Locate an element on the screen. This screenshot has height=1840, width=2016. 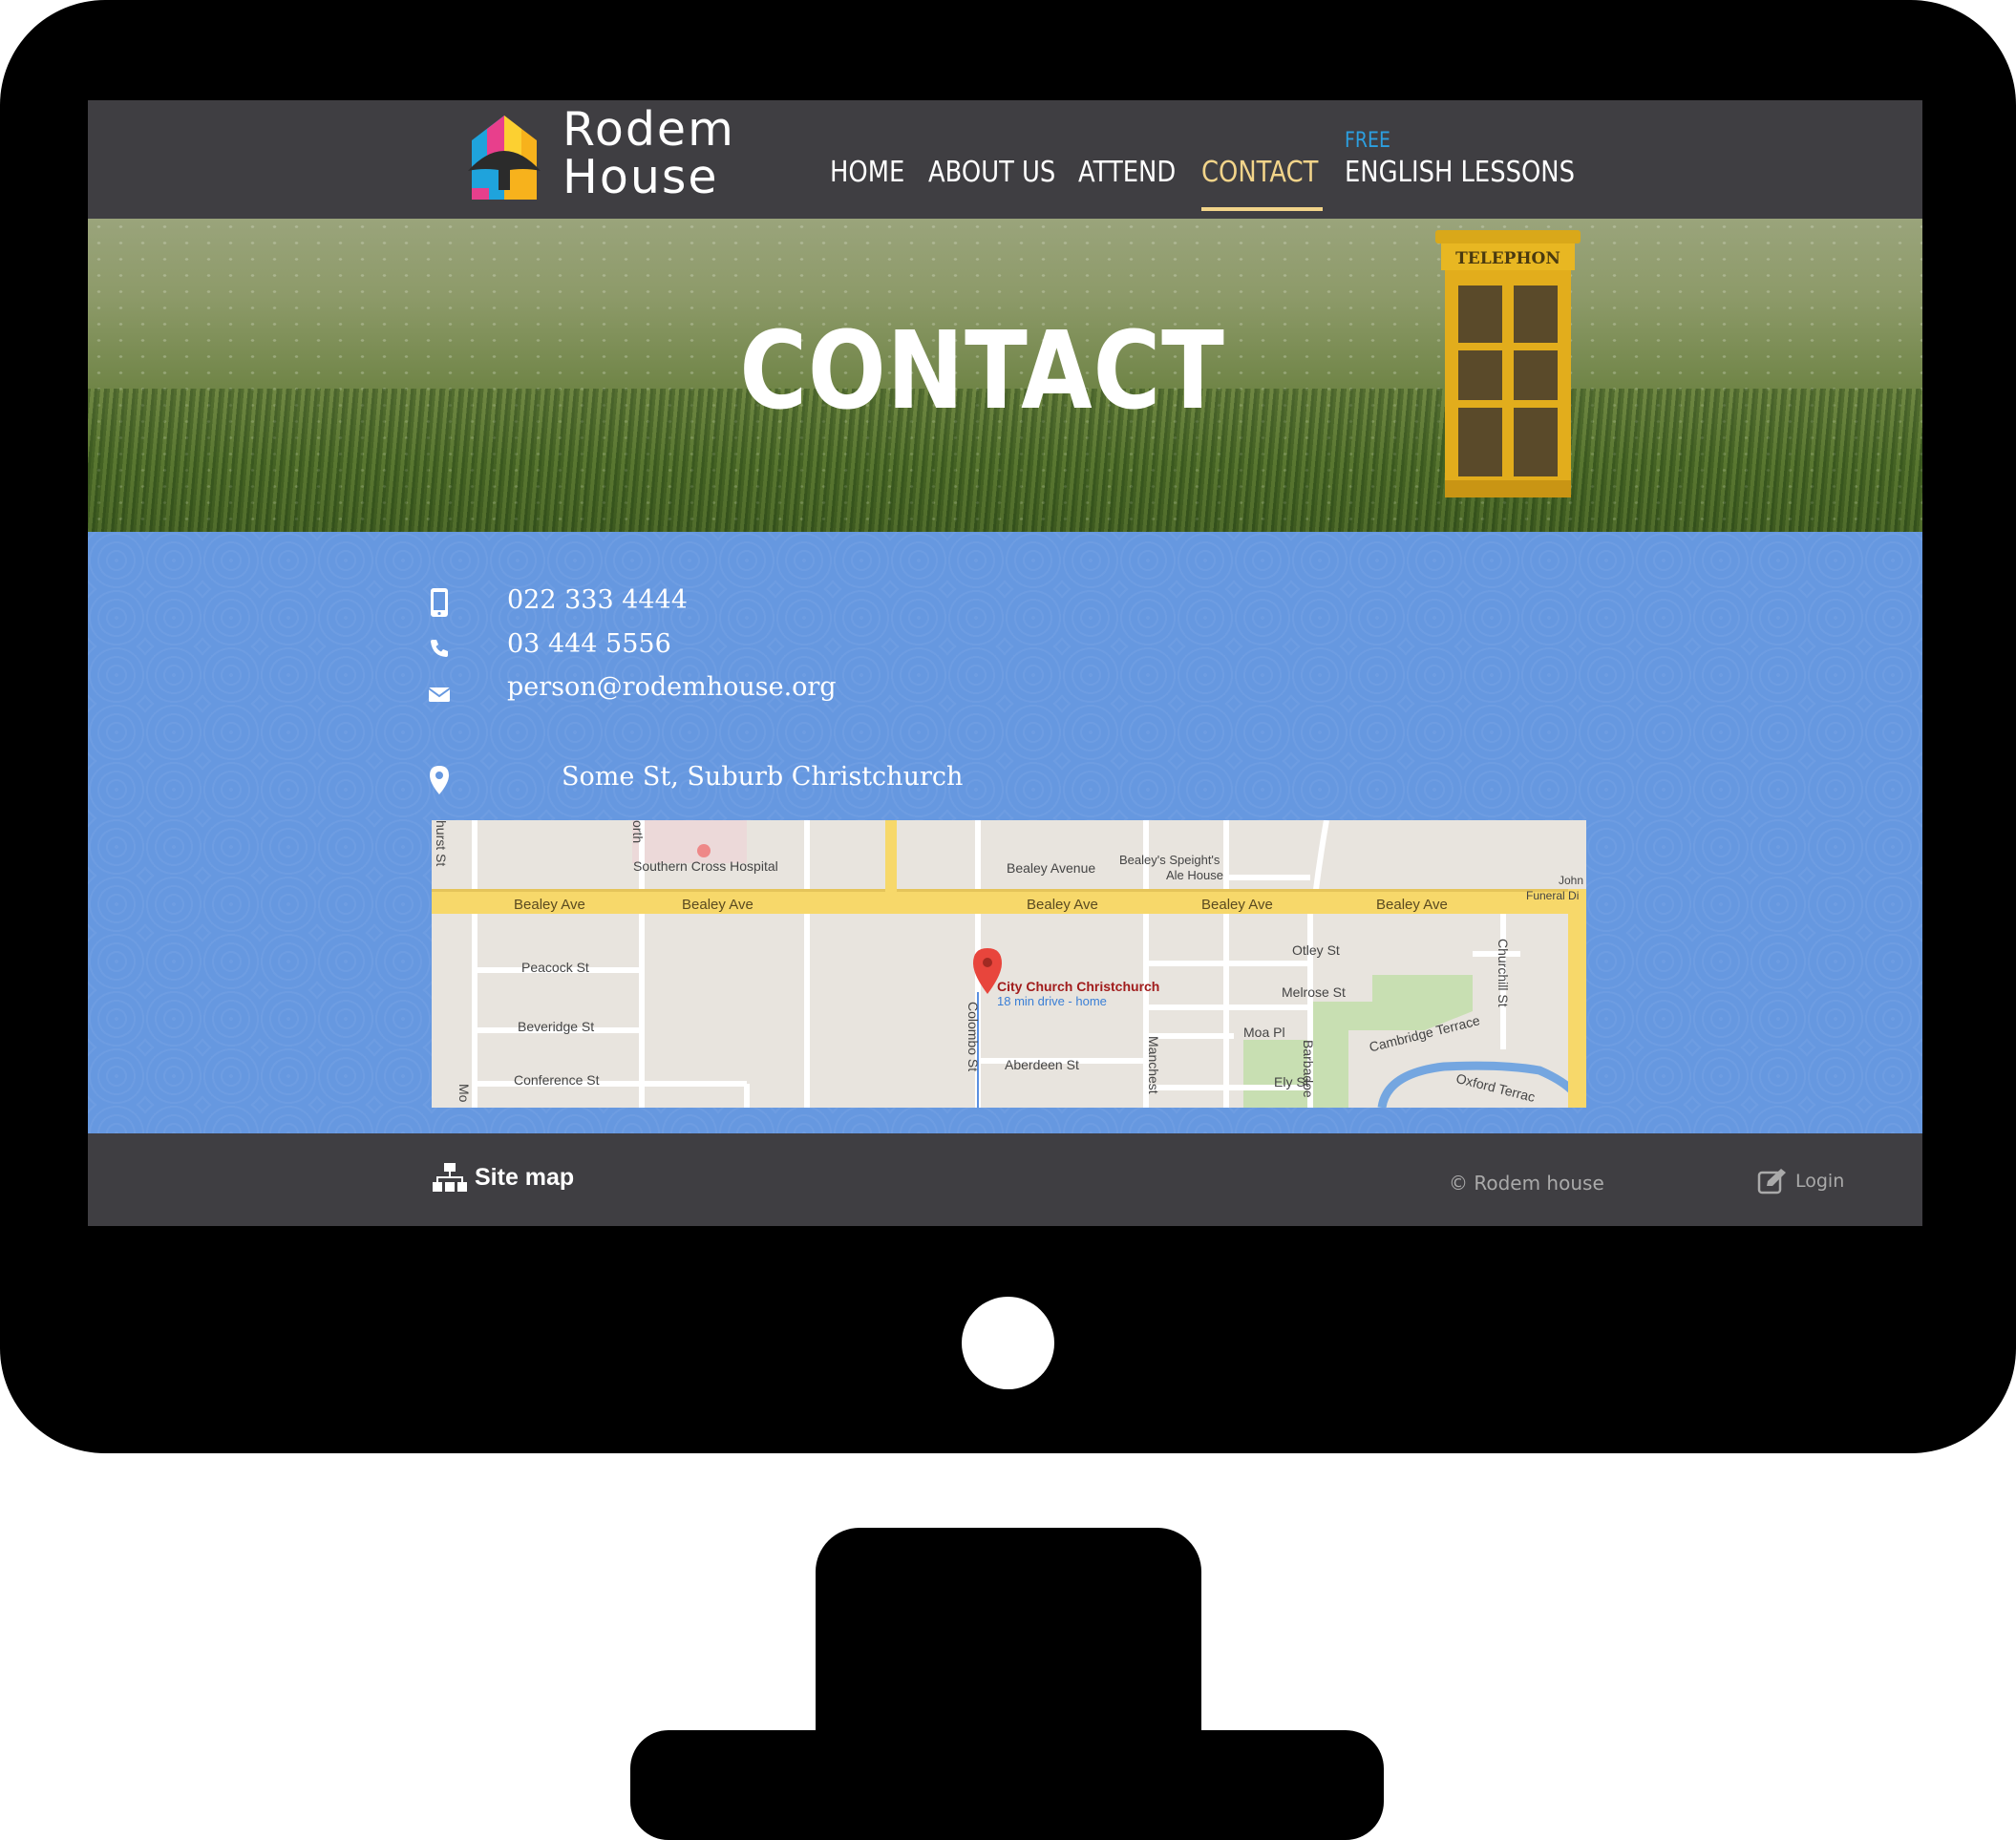
map-label-otley: Otley St is located at coordinates (1316, 950).